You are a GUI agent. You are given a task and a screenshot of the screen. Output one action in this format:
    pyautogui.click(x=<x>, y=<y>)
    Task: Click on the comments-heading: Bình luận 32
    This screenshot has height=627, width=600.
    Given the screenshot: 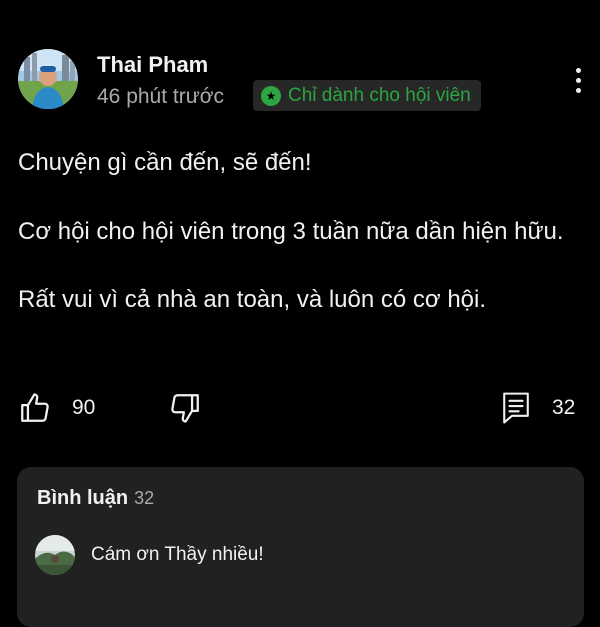 What is the action you would take?
    pyautogui.click(x=95, y=498)
    